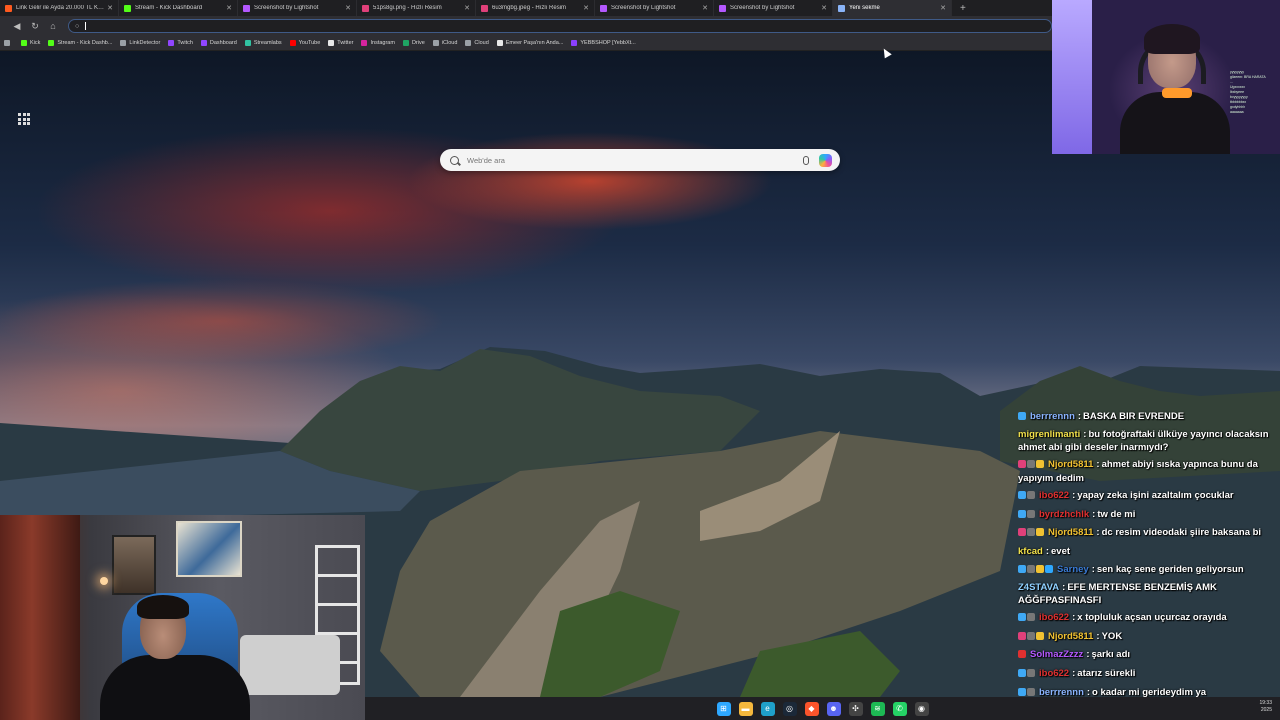 This screenshot has width=1280, height=720. What do you see at coordinates (413, 43) in the screenshot?
I see `bookmark-item: Drive` at bounding box center [413, 43].